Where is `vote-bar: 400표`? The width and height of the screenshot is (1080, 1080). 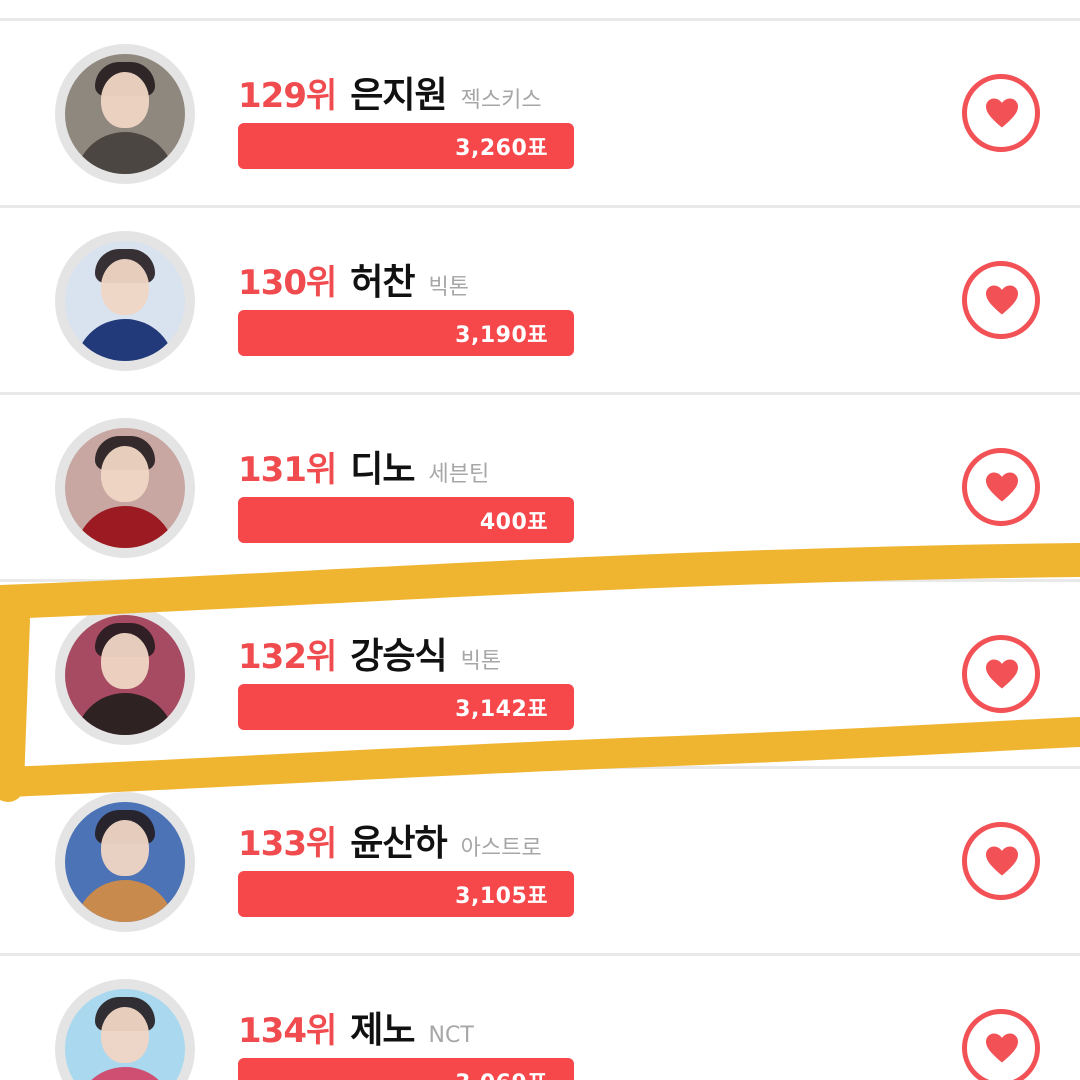
vote-bar: 400표 is located at coordinates (406, 520).